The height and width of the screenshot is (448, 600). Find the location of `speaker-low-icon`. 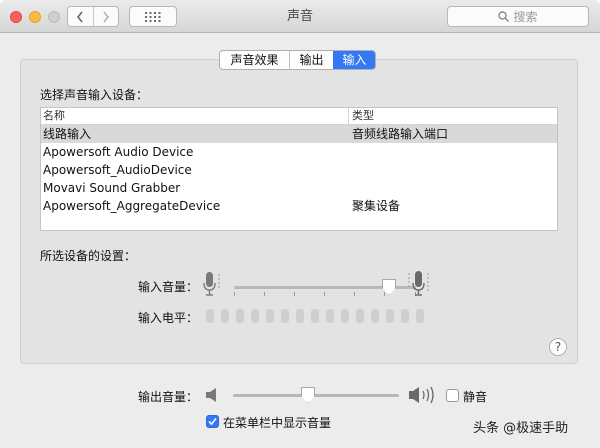

speaker-low-icon is located at coordinates (211, 395).